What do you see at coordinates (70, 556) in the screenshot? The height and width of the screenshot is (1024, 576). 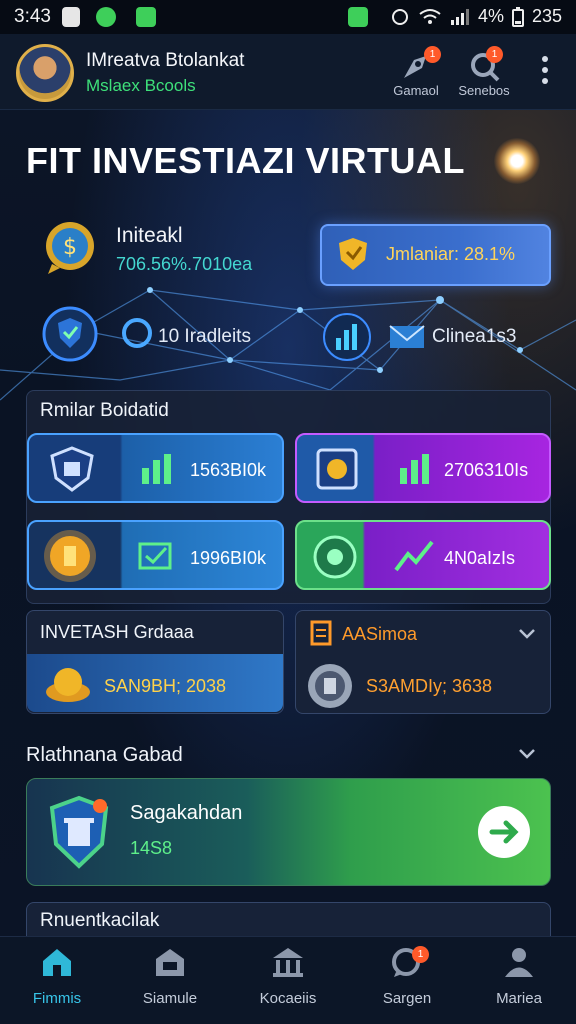 I see `gold-coin-icon` at bounding box center [70, 556].